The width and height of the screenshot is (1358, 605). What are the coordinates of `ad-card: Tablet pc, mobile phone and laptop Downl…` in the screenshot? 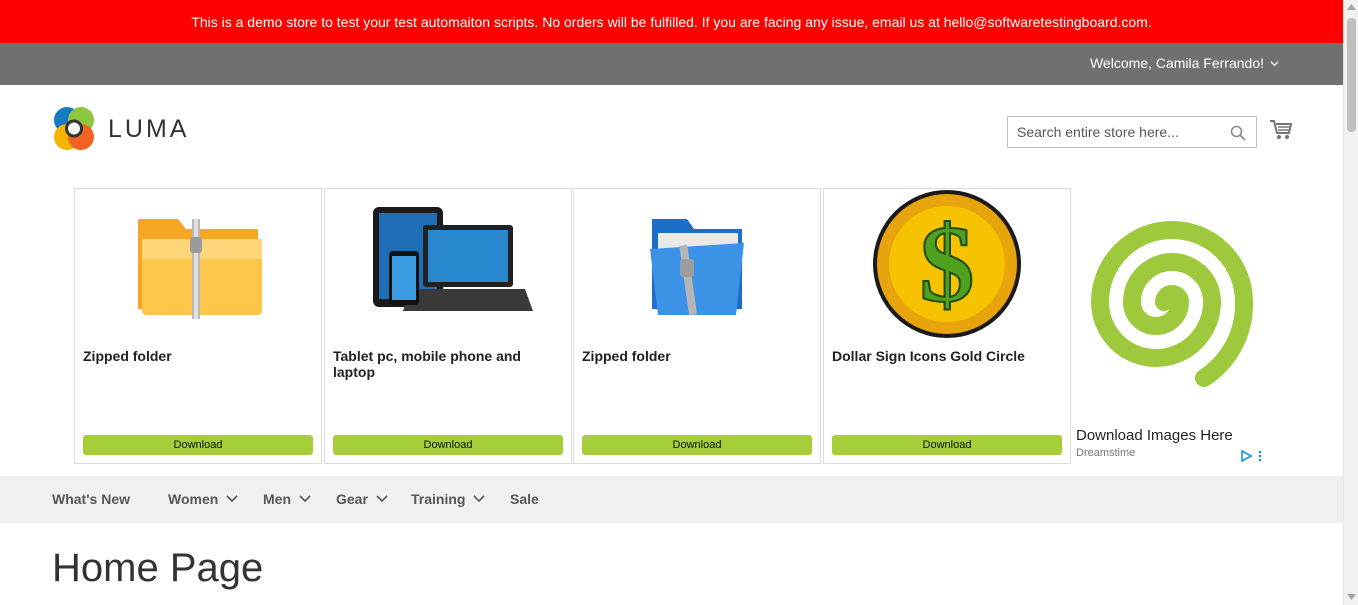 It's located at (448, 326).